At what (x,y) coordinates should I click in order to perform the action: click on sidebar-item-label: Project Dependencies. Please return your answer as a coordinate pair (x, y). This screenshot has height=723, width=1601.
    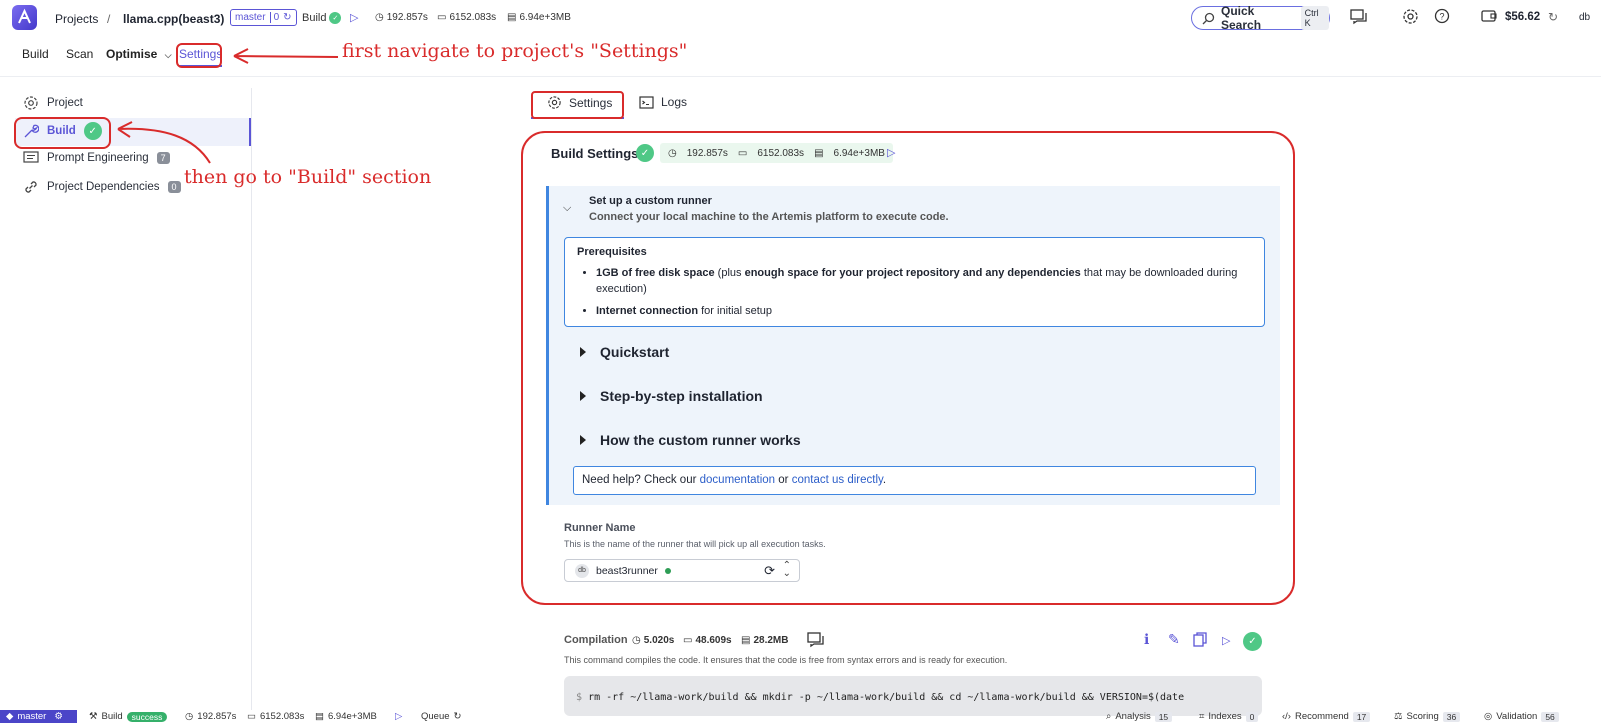
    Looking at the image, I should click on (103, 187).